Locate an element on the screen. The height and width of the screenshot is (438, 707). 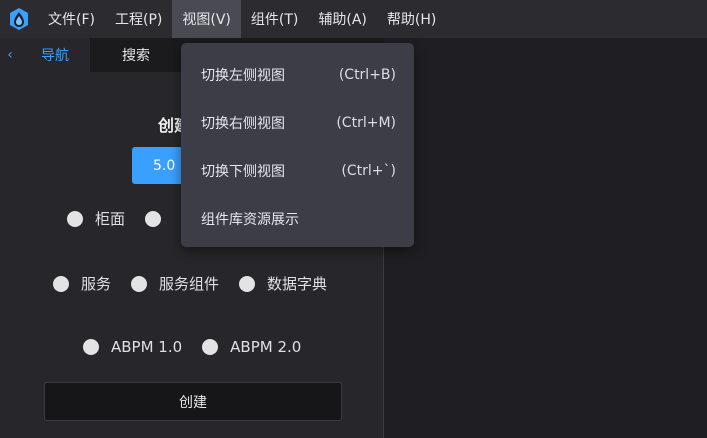
menu-item-label: 切换左侧视图 is located at coordinates (243, 76).